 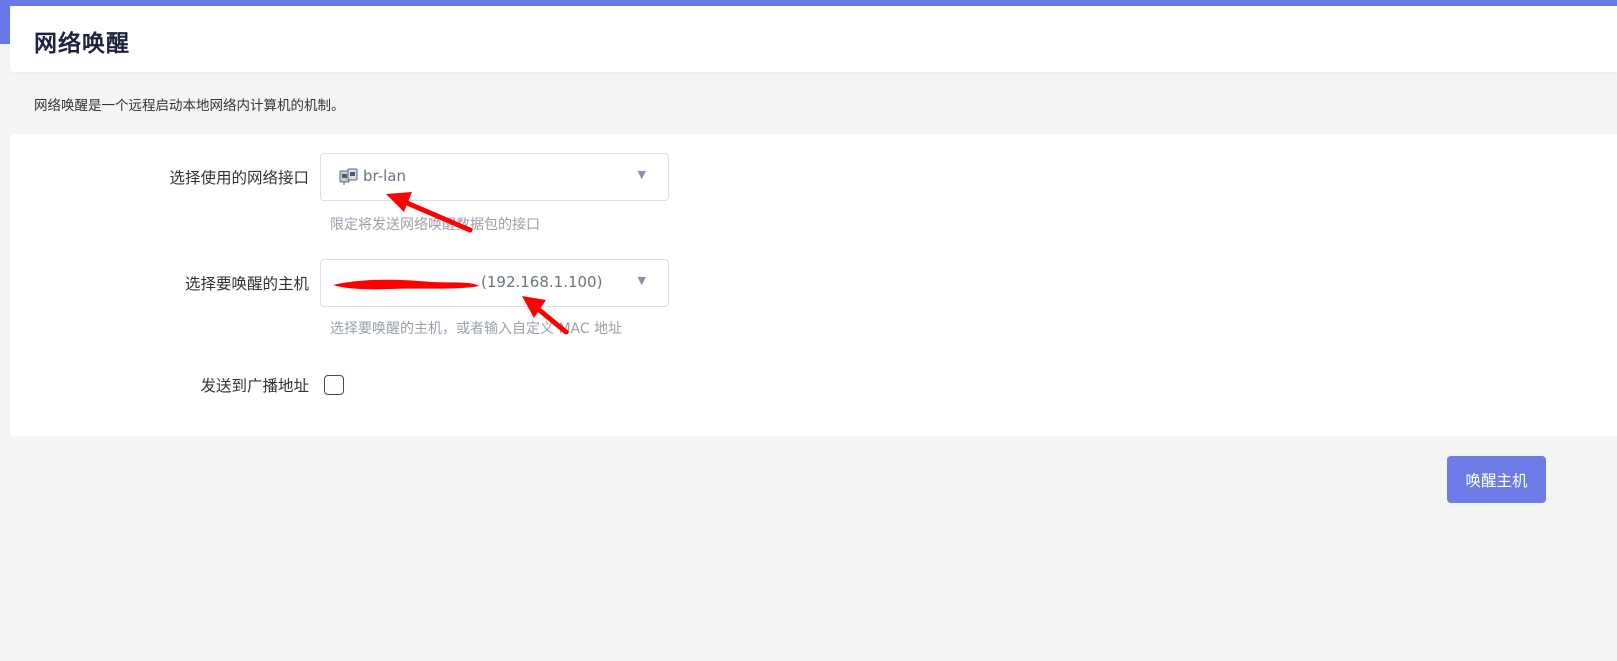 What do you see at coordinates (435, 225) in the screenshot?
I see `interface-hint: 限定将发送网络唤醒数据包的接口` at bounding box center [435, 225].